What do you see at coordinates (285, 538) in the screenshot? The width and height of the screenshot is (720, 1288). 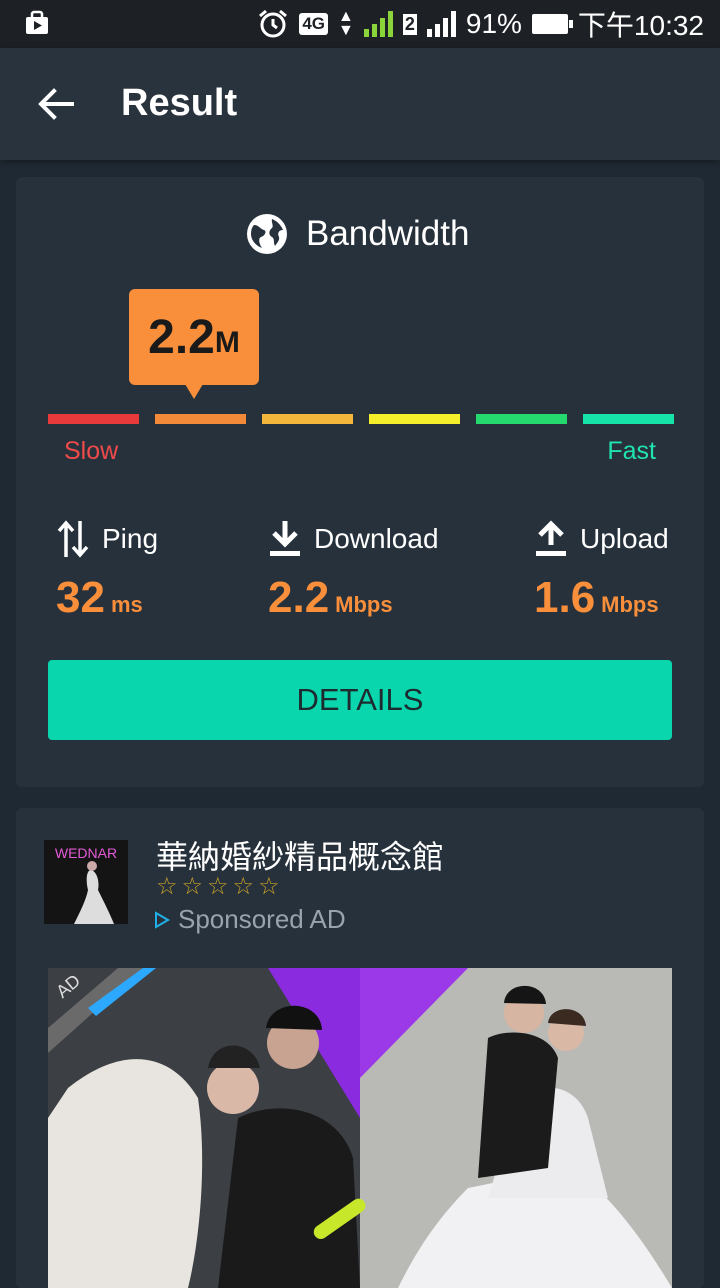 I see `download-icon` at bounding box center [285, 538].